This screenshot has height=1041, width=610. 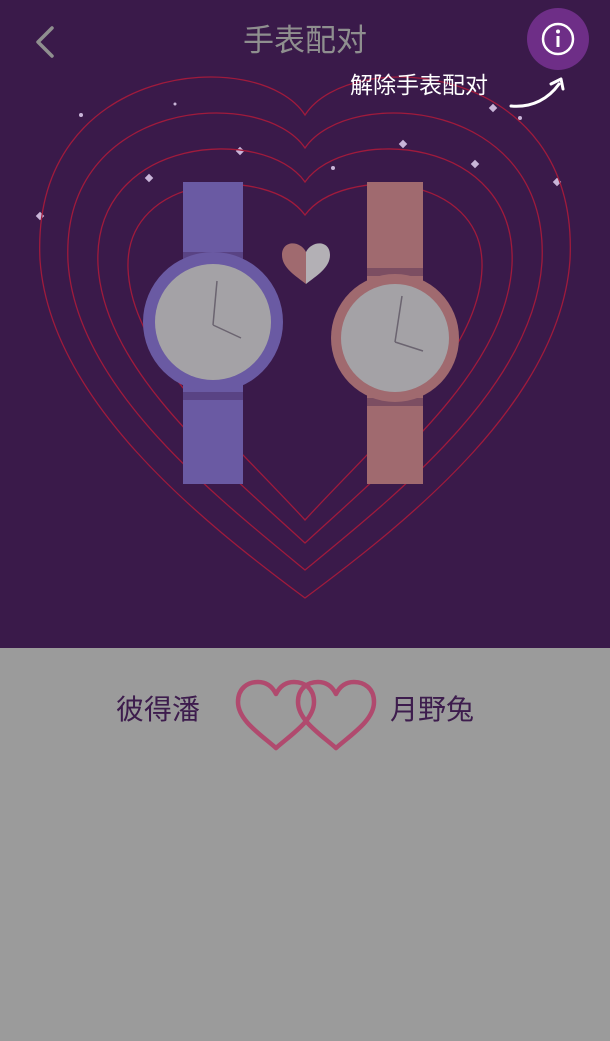 What do you see at coordinates (432, 709) in the screenshot?
I see `right-user-name: 月野兔` at bounding box center [432, 709].